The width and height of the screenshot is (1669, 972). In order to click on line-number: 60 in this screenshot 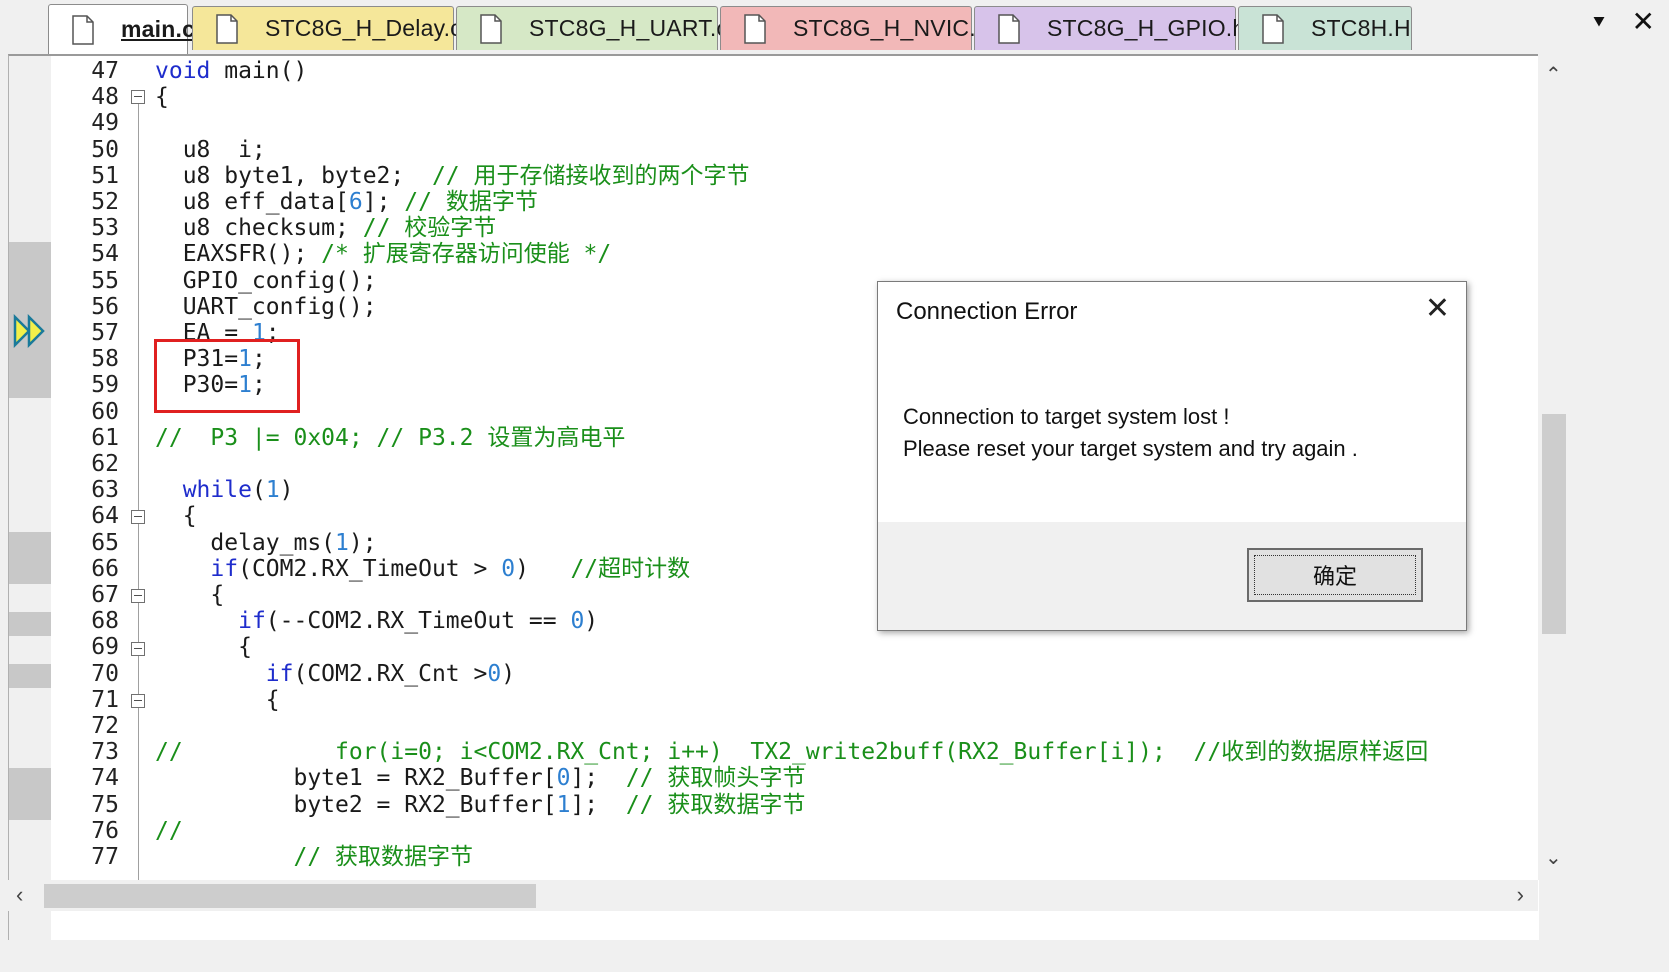, I will do `click(105, 411)`.